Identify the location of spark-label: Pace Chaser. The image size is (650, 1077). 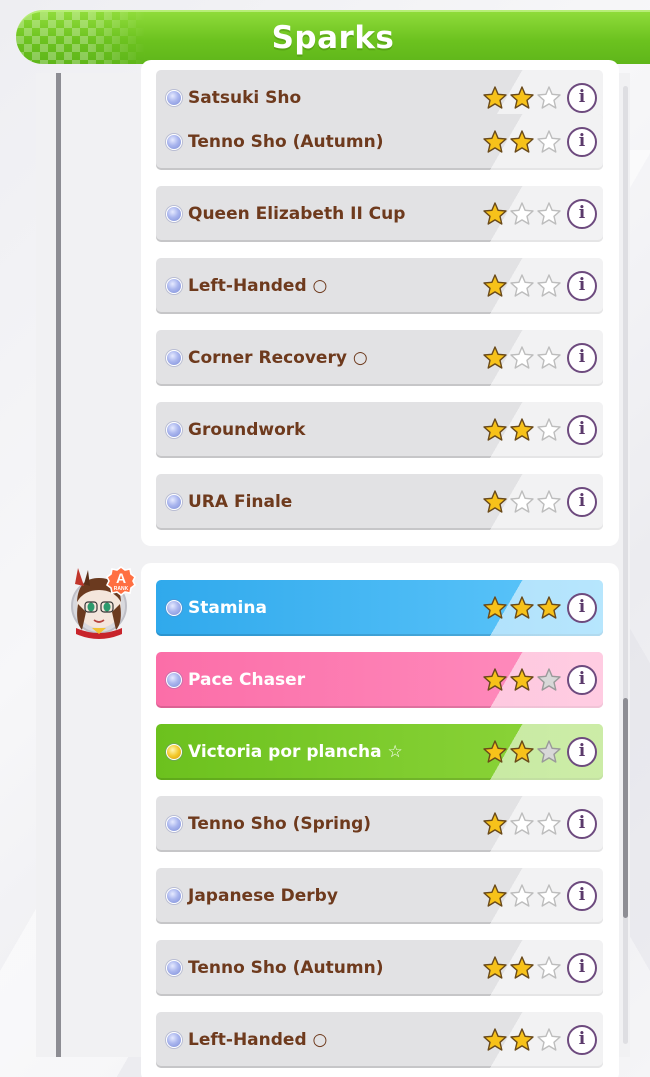
(247, 680).